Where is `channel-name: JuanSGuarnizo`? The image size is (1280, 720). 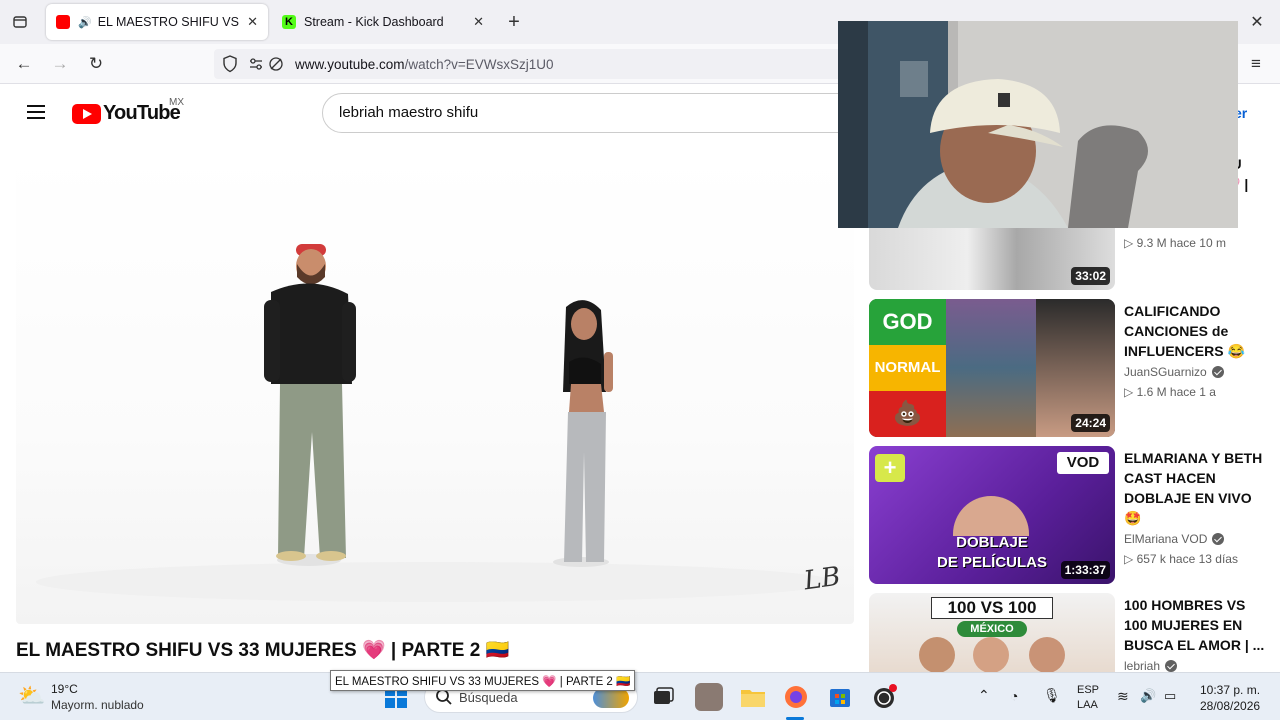
channel-name: JuanSGuarnizo is located at coordinates (1165, 372).